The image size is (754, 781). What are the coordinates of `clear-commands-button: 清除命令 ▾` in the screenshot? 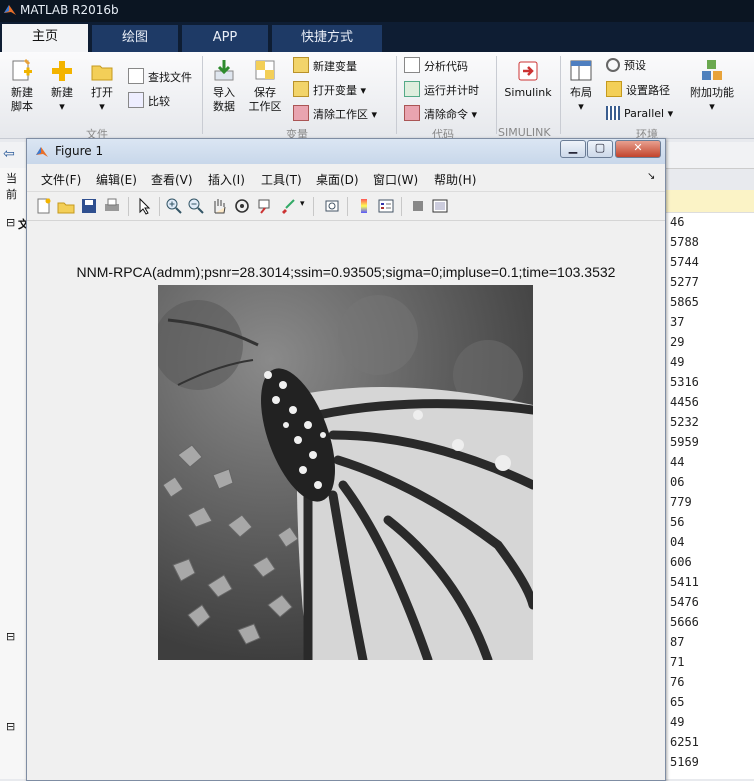 It's located at (440, 114).